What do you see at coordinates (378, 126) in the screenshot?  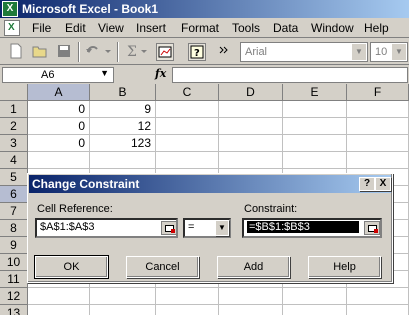 I see `cell-f2` at bounding box center [378, 126].